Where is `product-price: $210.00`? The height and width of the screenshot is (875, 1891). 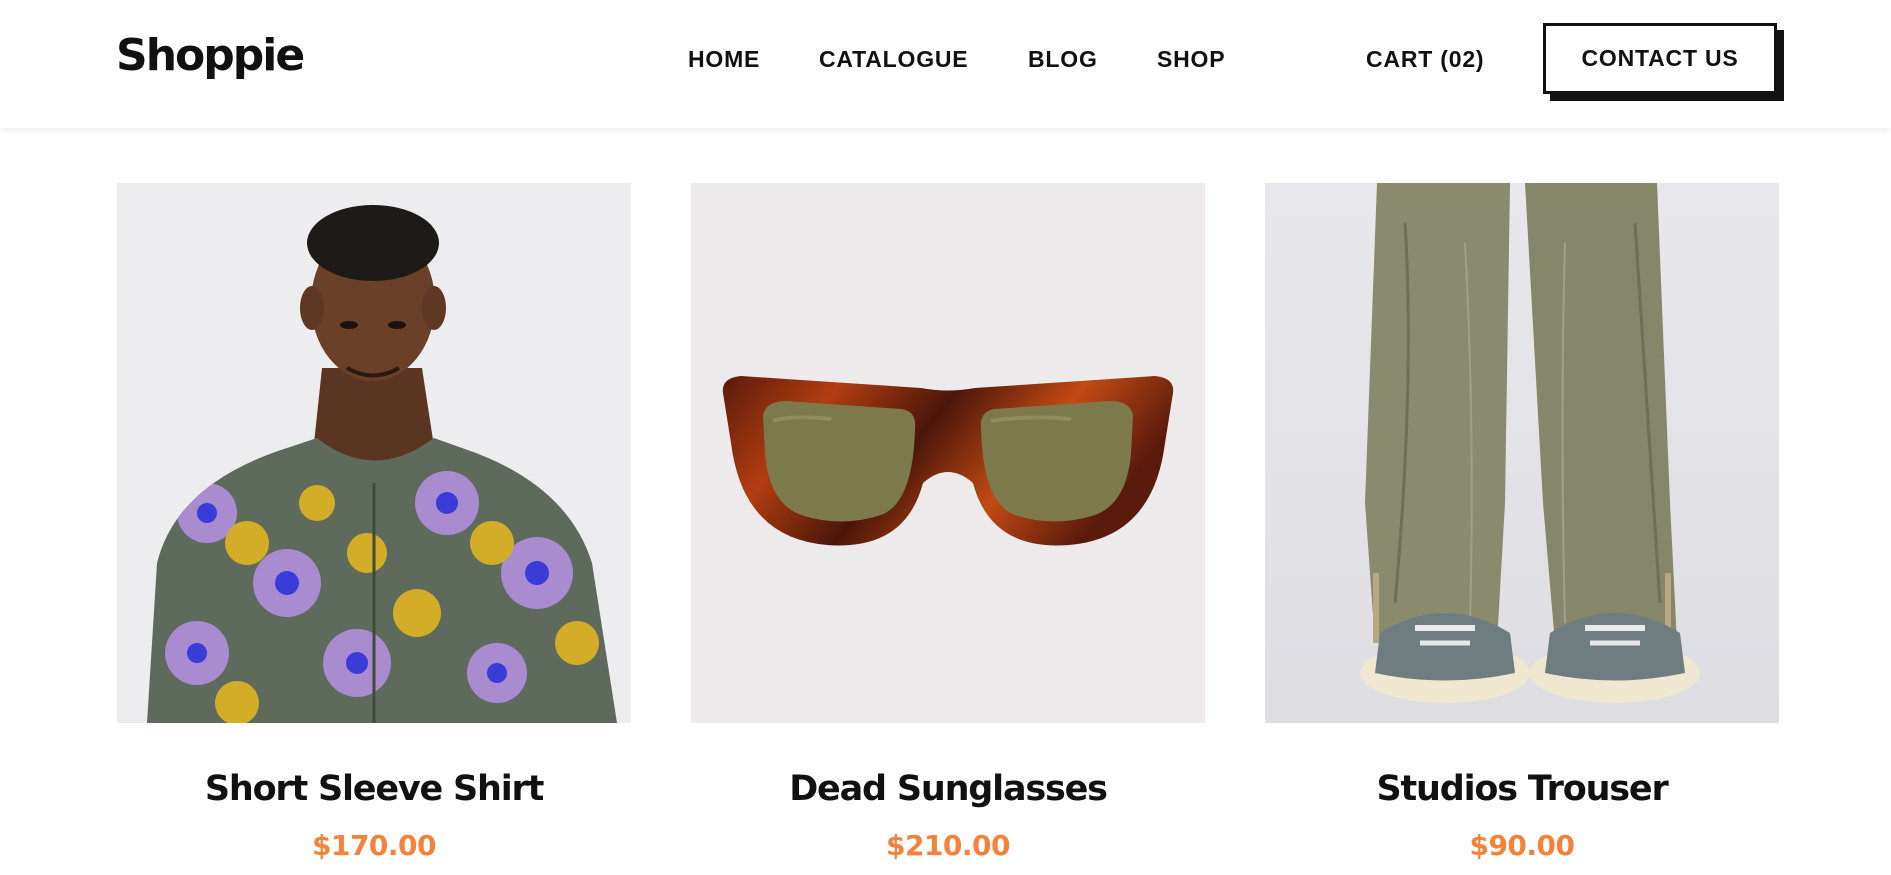 product-price: $210.00 is located at coordinates (948, 845).